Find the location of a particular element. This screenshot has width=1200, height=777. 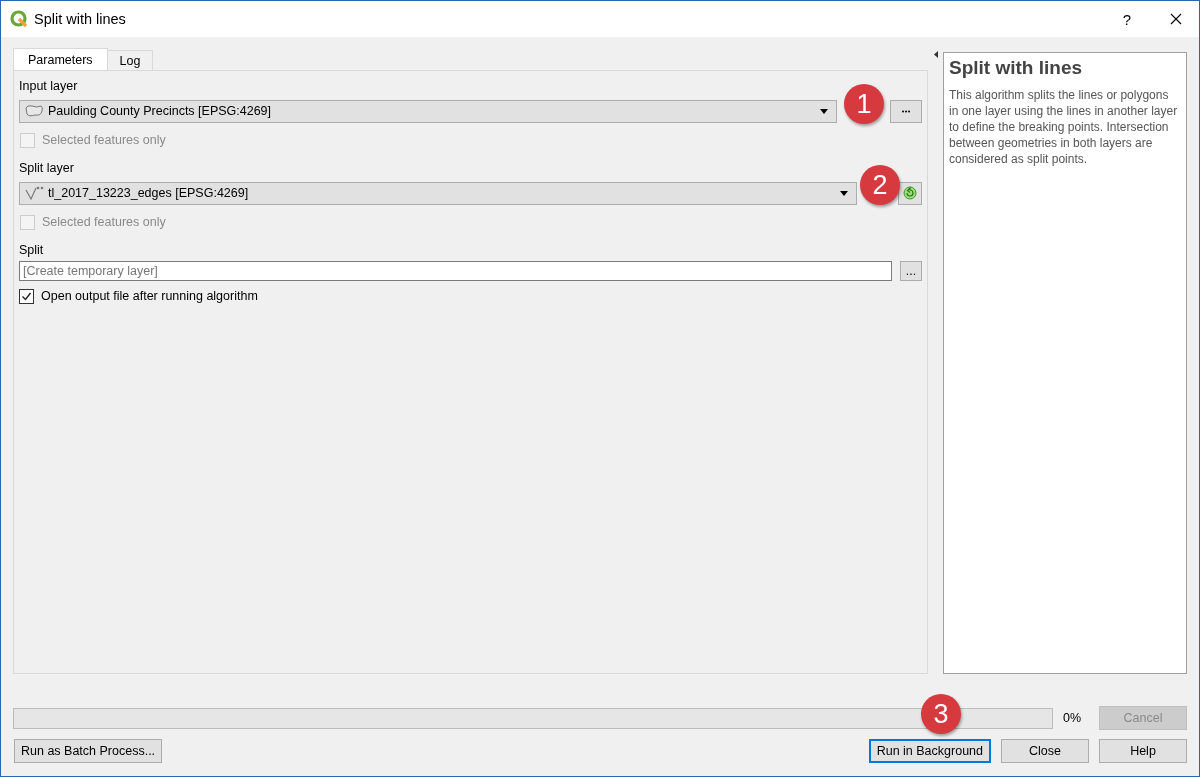

collapse-arrow-icon is located at coordinates (936, 54).